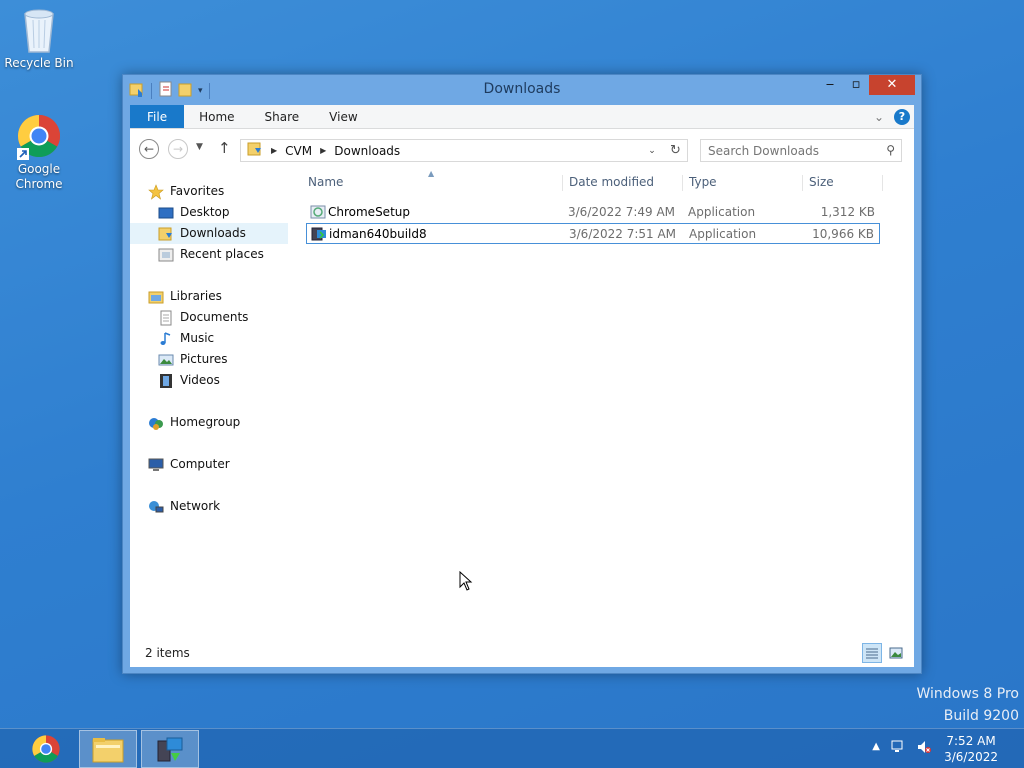 Image resolution: width=1024 pixels, height=768 pixels. Describe the element at coordinates (199, 147) in the screenshot. I see `recent-locations-button: ▼` at that location.